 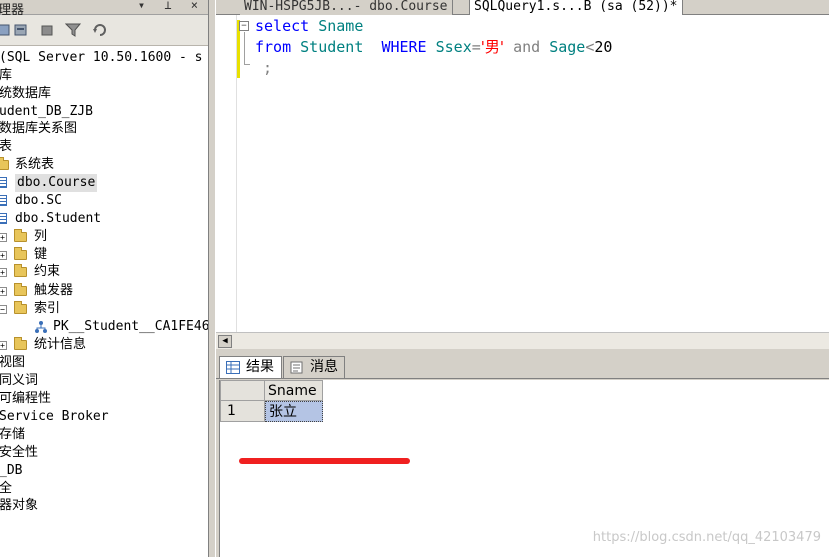 I want to click on tree-item: 数据库关系图, so click(x=104, y=129).